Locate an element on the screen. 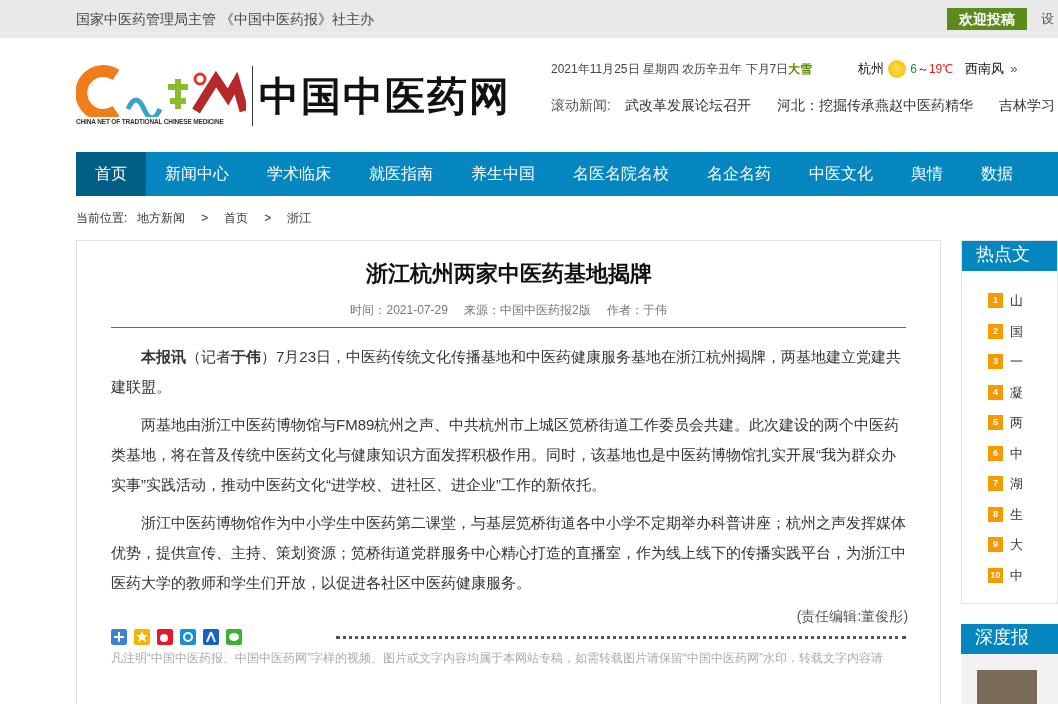  rank-number: 10 is located at coordinates (996, 575).